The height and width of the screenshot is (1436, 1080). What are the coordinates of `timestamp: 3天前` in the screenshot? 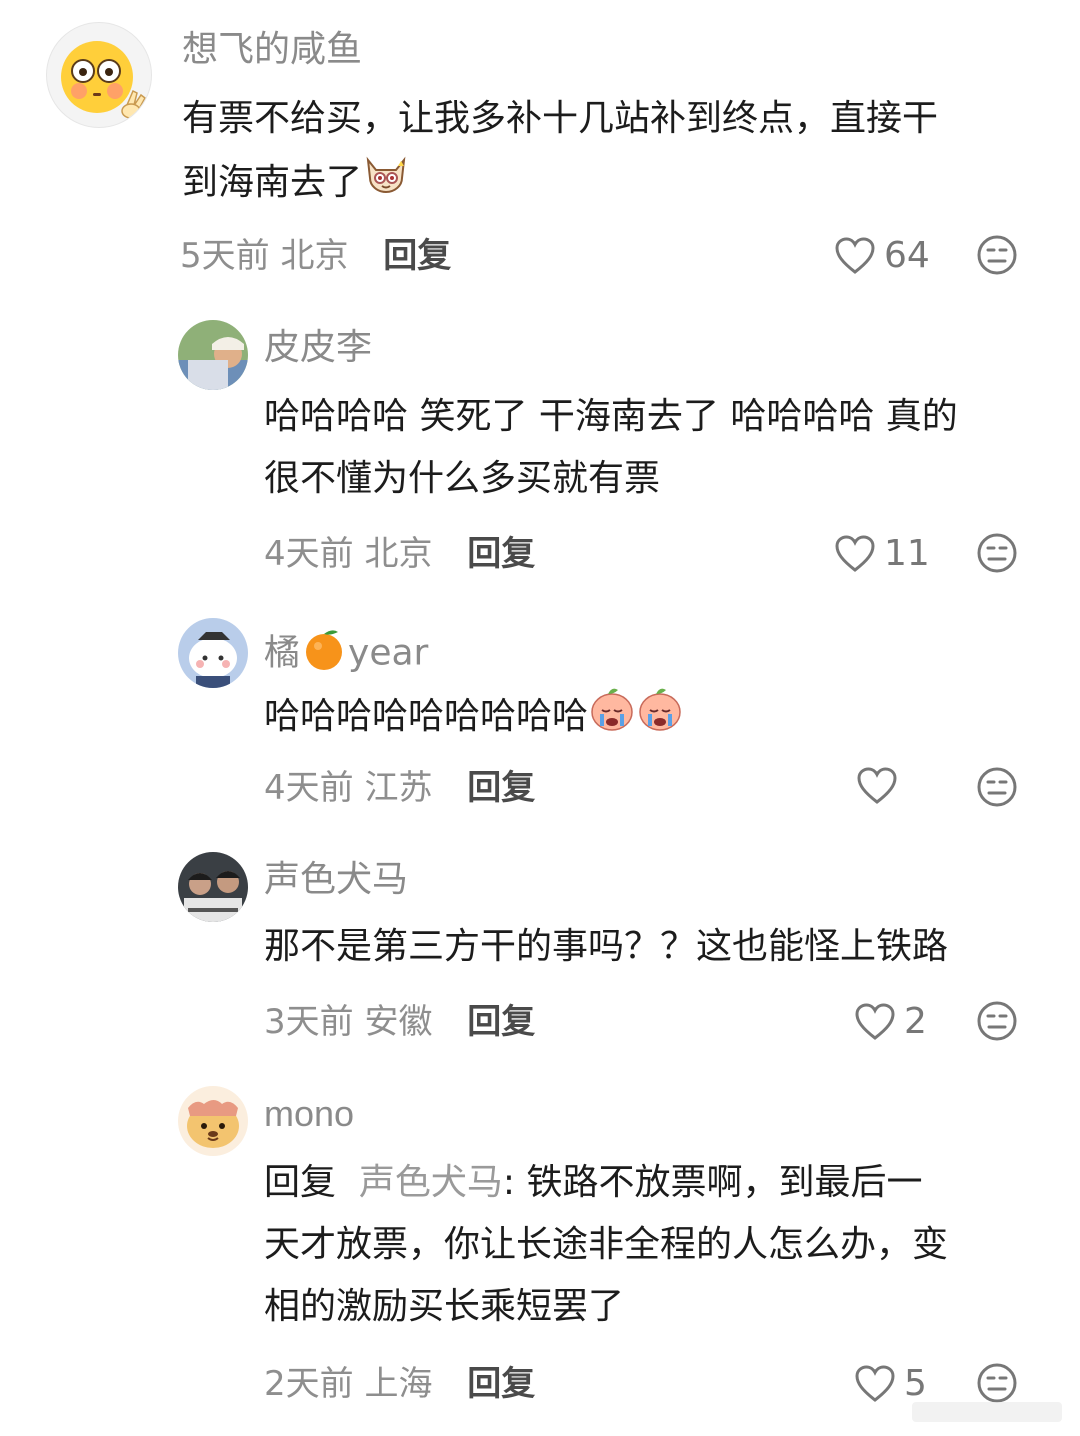 It's located at (309, 1022).